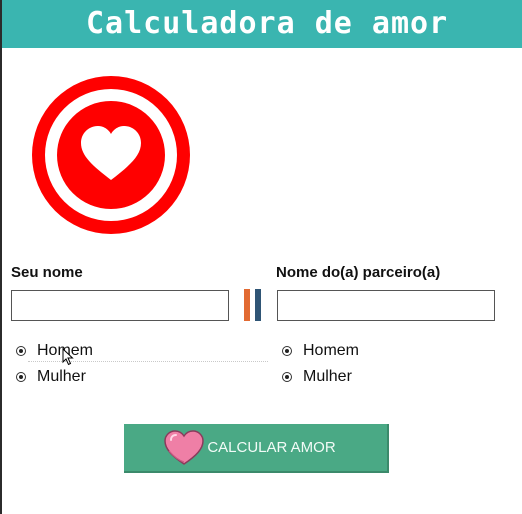  What do you see at coordinates (358, 272) in the screenshot?
I see `partner-name-label: Nome do(a) parceiro(a)` at bounding box center [358, 272].